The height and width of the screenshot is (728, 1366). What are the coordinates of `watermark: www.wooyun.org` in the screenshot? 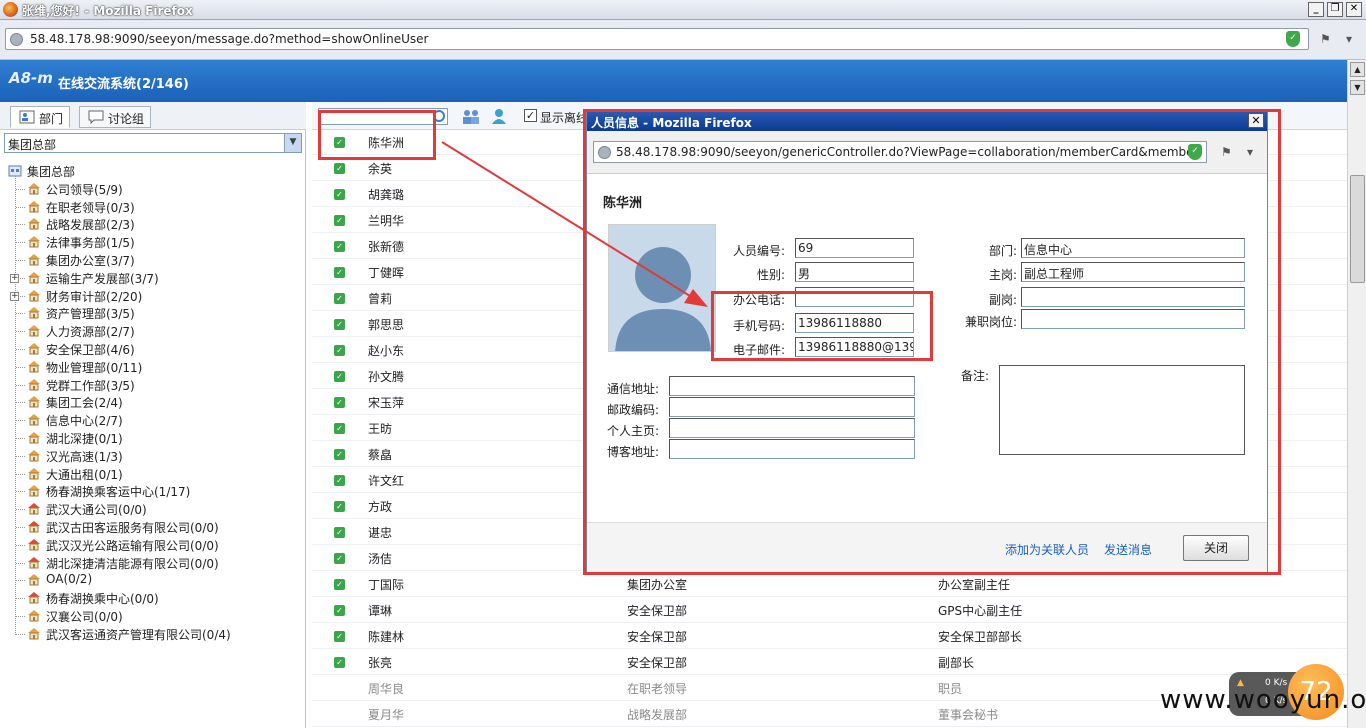 It's located at (1263, 700).